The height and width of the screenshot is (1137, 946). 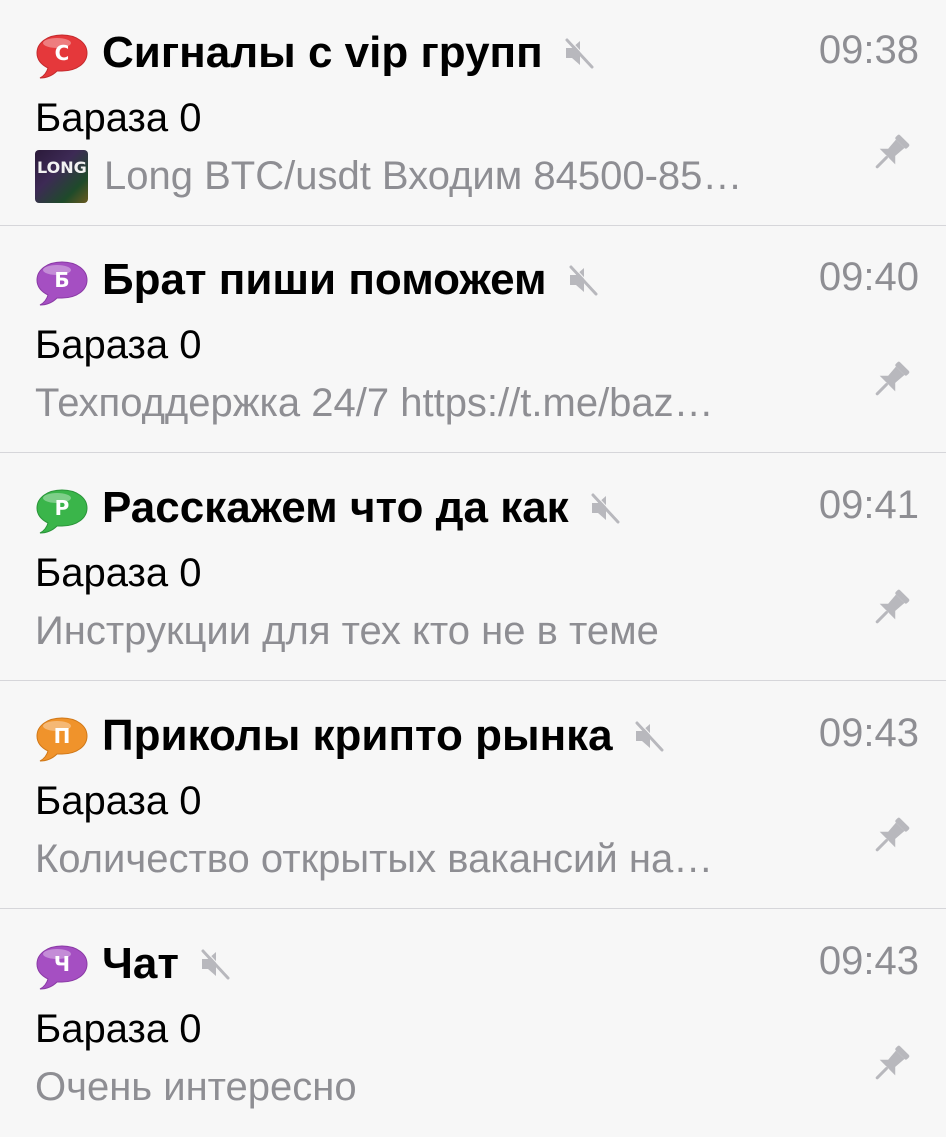 I want to click on chat-title-line: Чат, so click(x=167, y=964).